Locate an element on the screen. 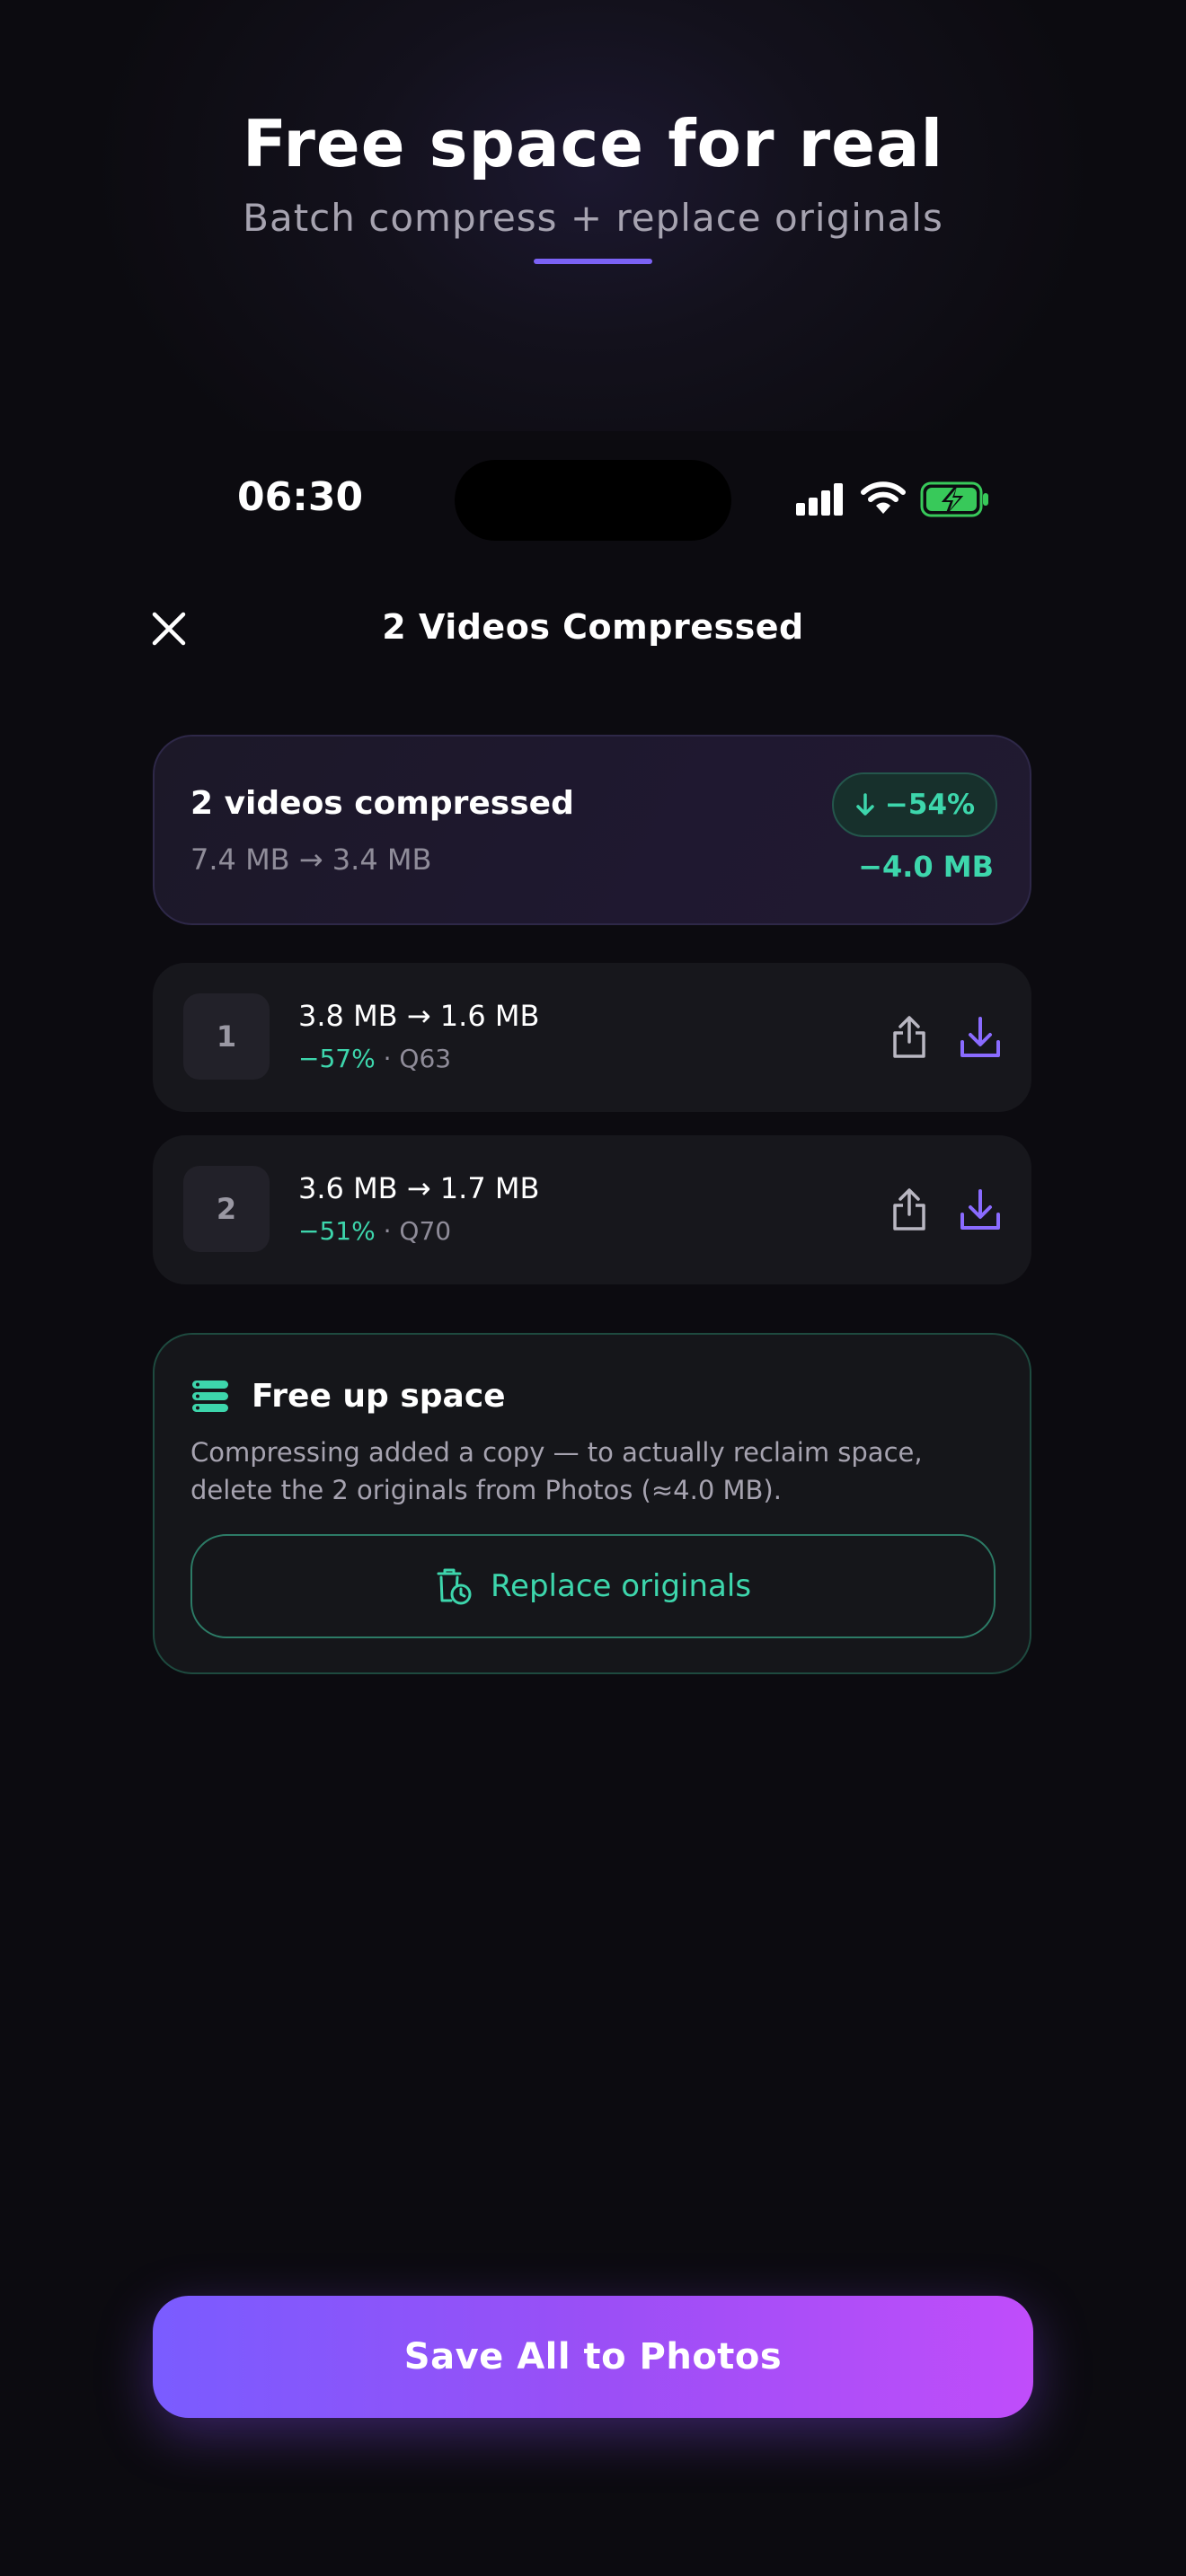  video-index: 1 is located at coordinates (226, 1036).